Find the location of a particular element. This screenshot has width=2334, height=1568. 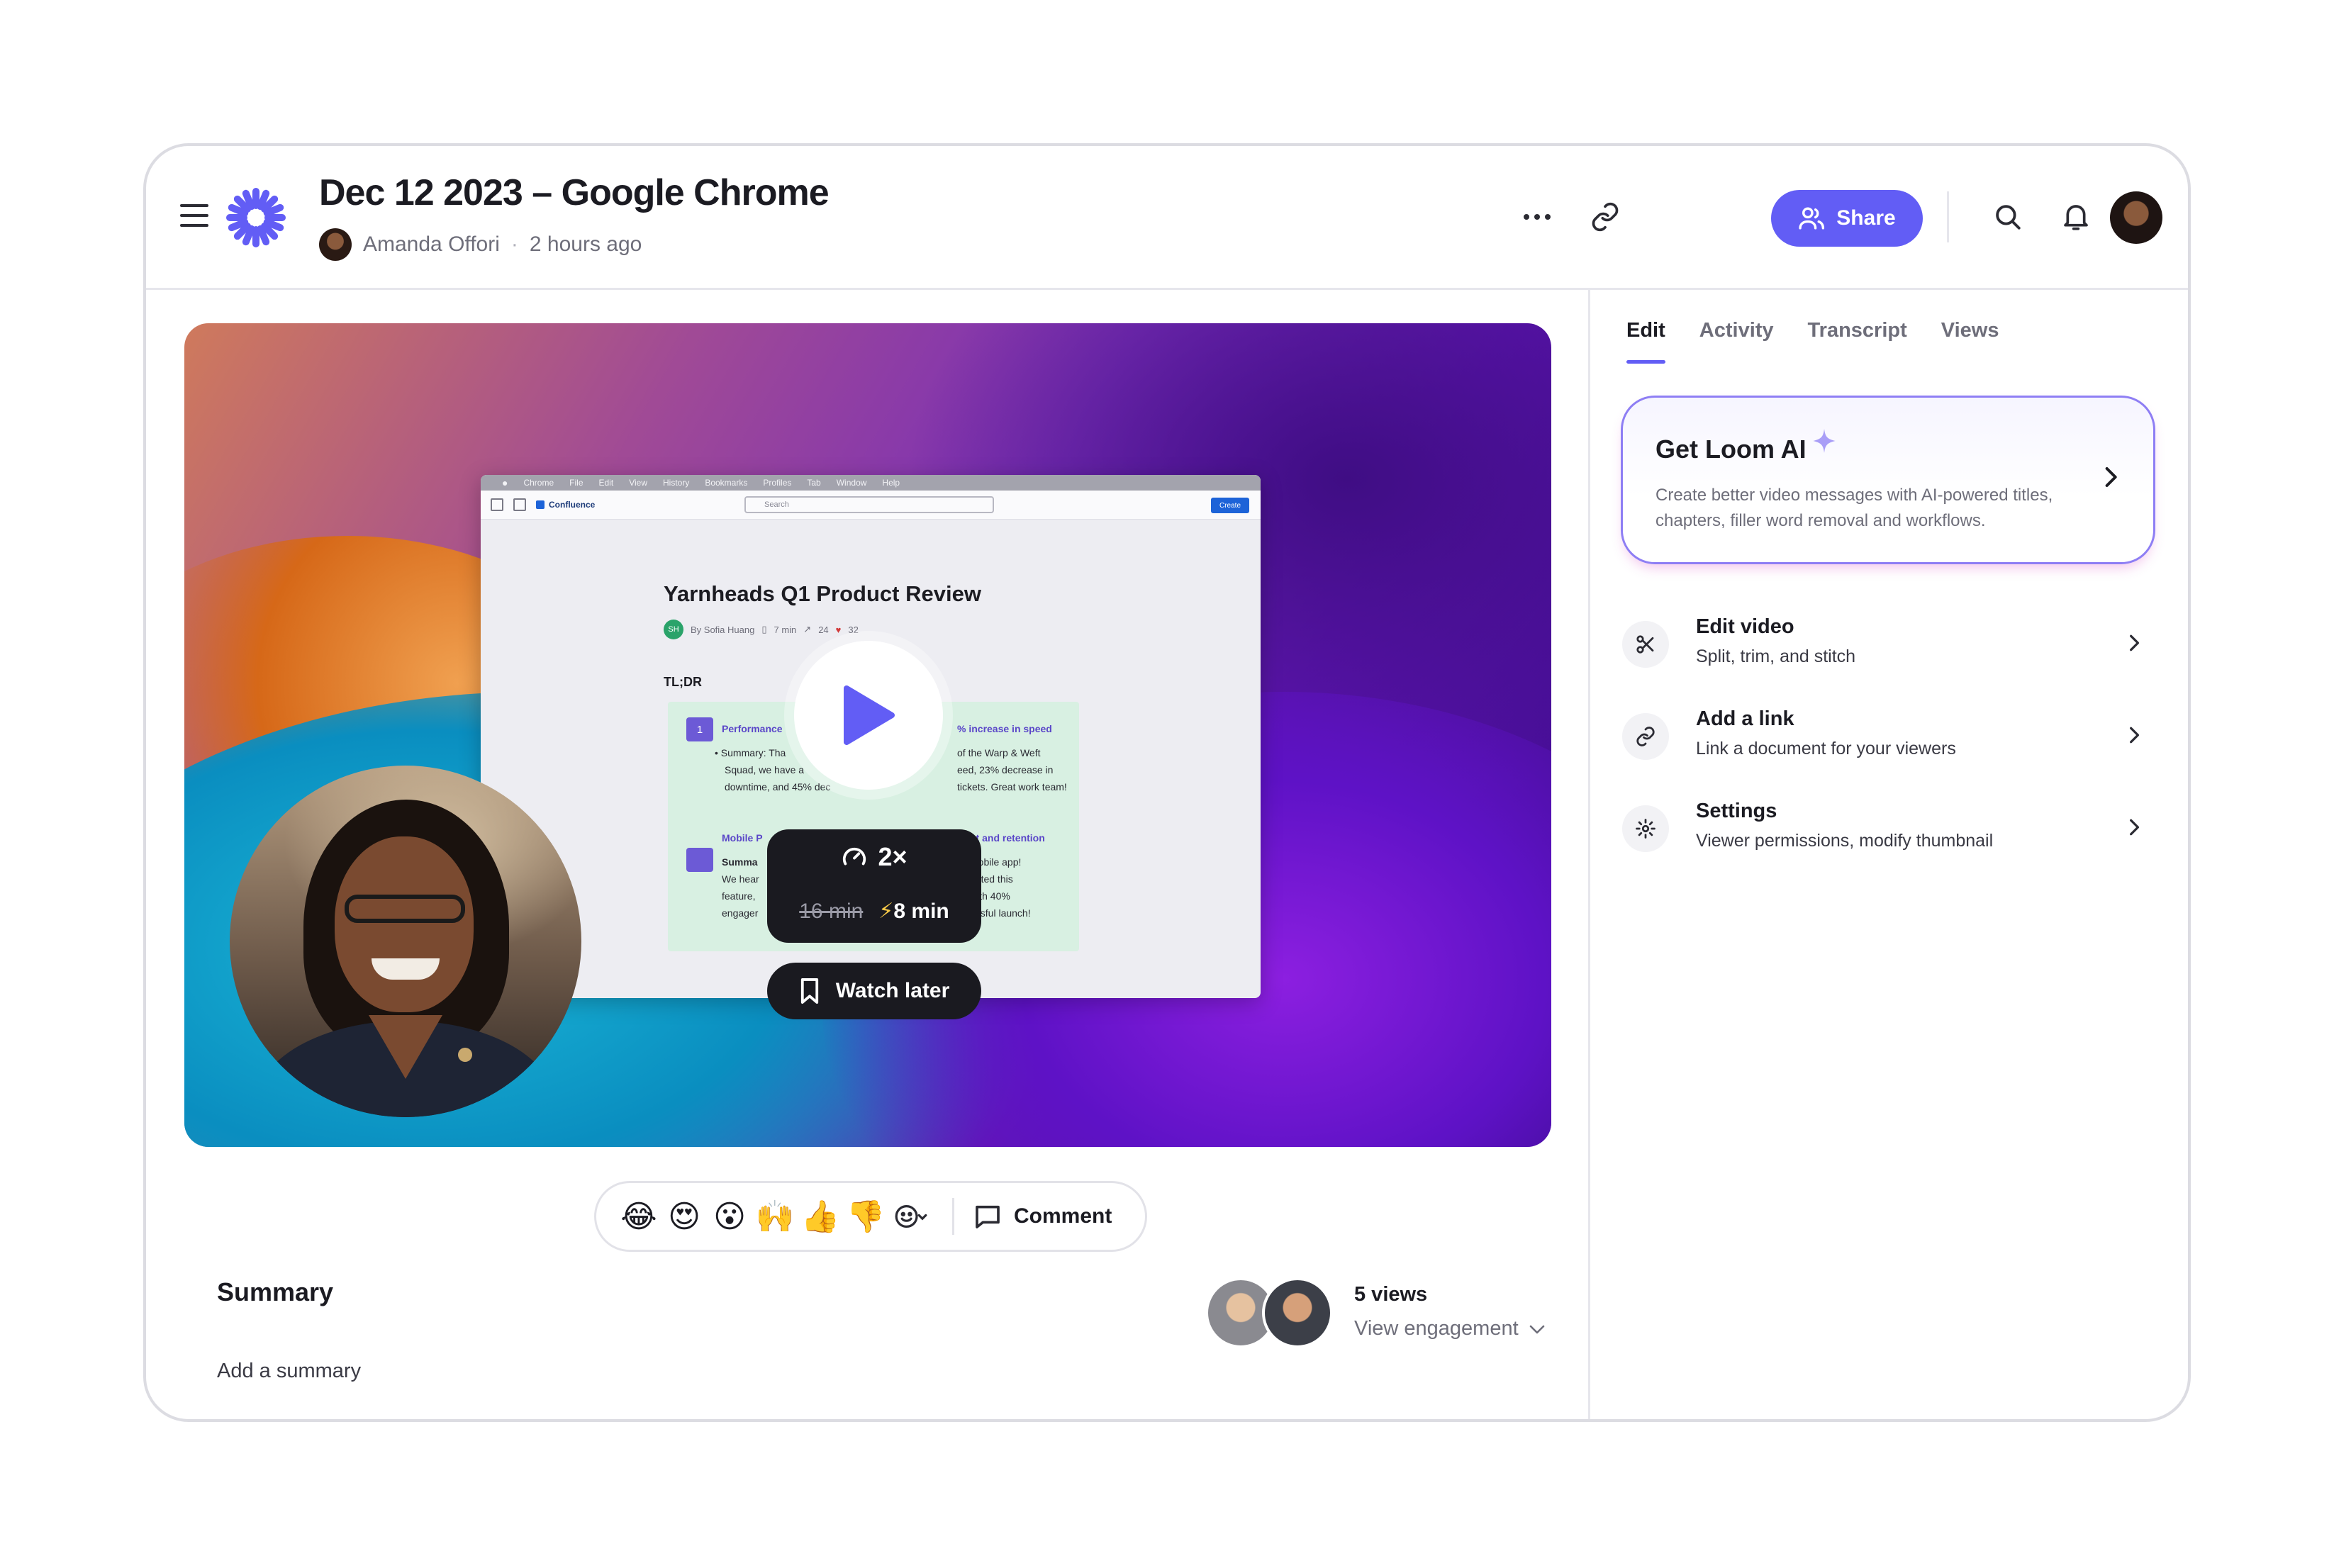

ai-title-row: Get Loom AI is located at coordinates (1745, 447).